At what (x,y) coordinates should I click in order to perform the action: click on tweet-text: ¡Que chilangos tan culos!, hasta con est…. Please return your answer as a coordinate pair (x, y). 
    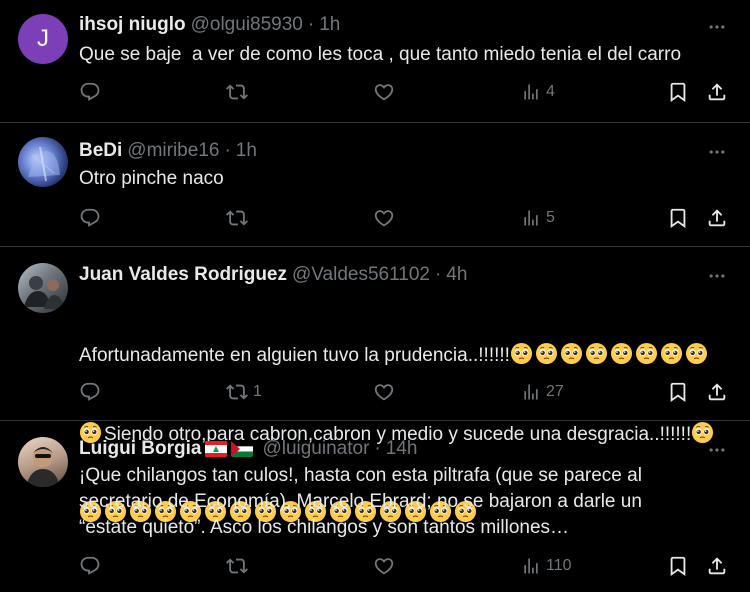
    Looking at the image, I should click on (363, 501).